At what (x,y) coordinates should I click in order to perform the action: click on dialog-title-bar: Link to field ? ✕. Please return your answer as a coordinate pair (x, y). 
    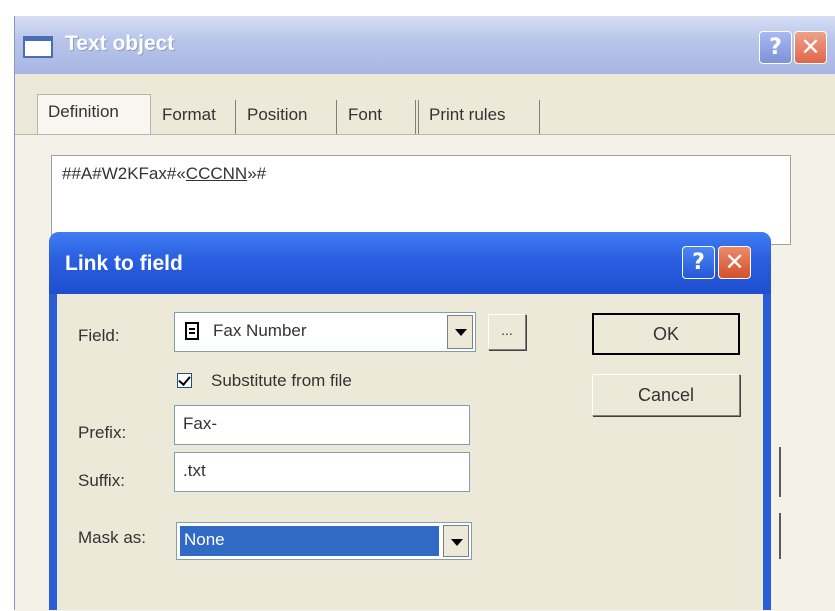
    Looking at the image, I should click on (410, 263).